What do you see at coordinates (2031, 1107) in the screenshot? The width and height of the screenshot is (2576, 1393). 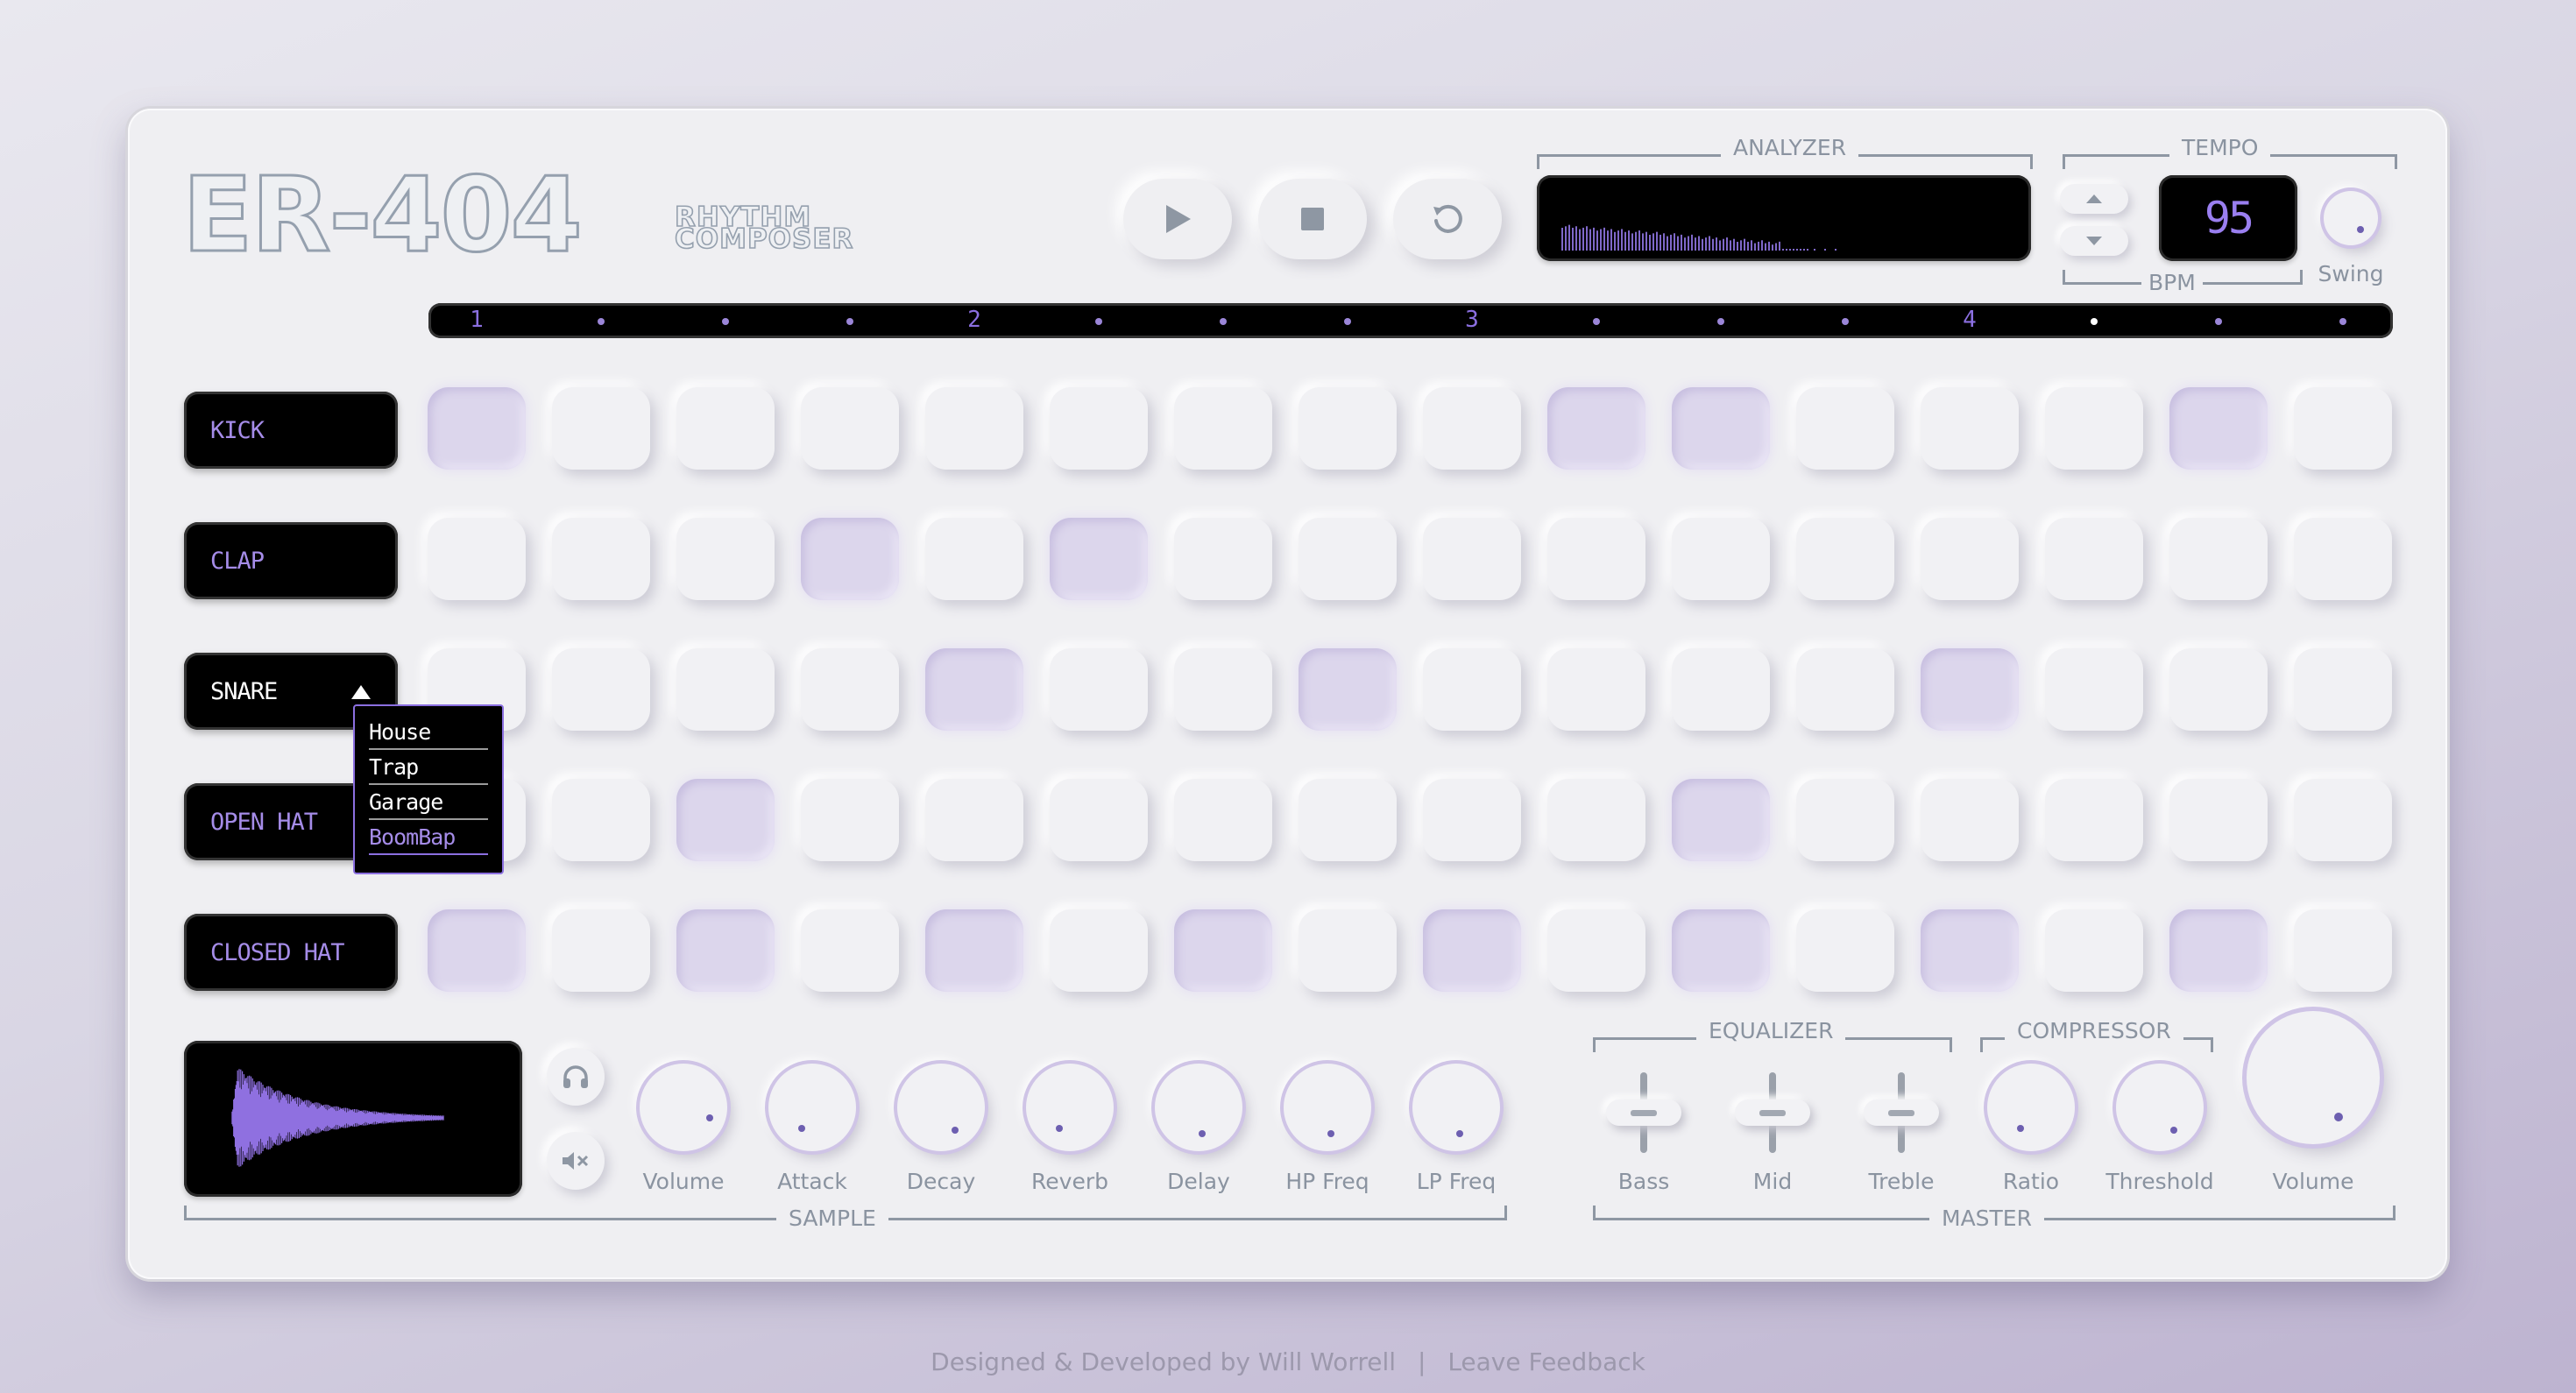 I see `compressor-knob-ratio` at bounding box center [2031, 1107].